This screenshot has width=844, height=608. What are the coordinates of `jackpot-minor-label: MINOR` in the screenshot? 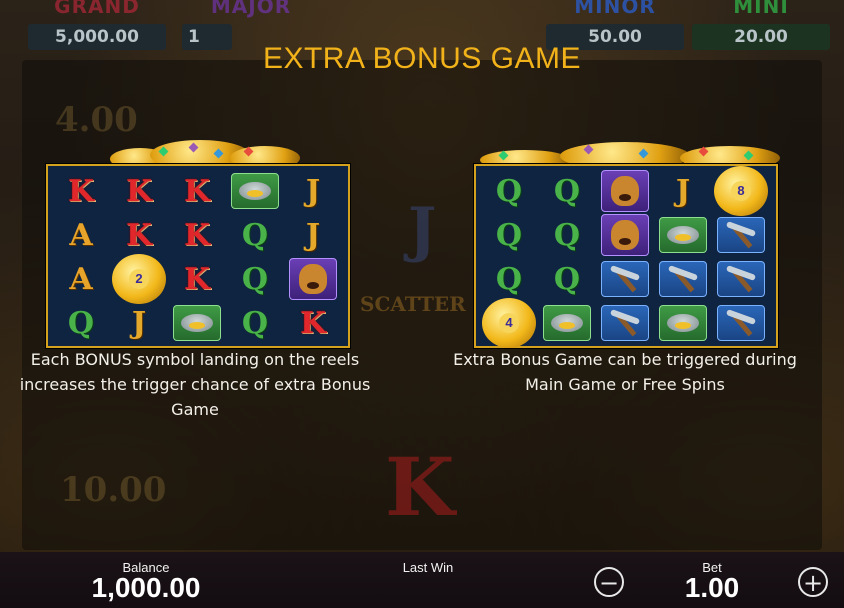 It's located at (615, 9).